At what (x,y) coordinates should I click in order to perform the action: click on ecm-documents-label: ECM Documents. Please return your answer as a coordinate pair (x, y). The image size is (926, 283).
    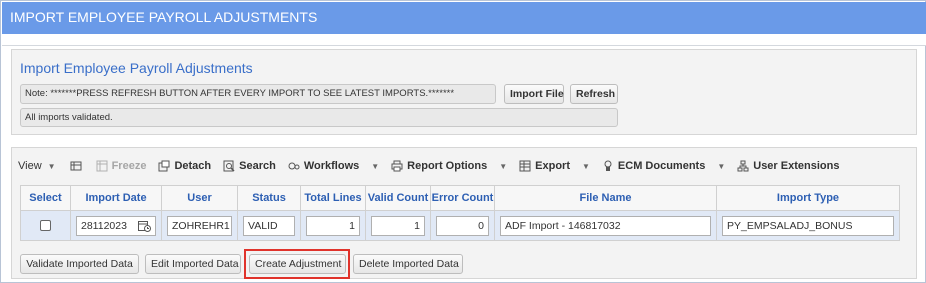
    Looking at the image, I should click on (661, 166).